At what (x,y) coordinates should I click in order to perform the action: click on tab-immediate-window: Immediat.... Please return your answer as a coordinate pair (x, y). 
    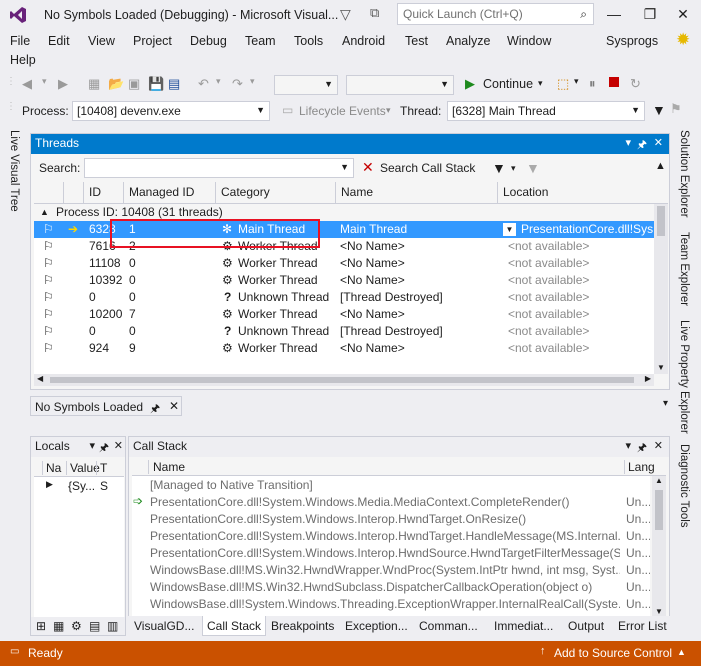
    Looking at the image, I should click on (523, 626).